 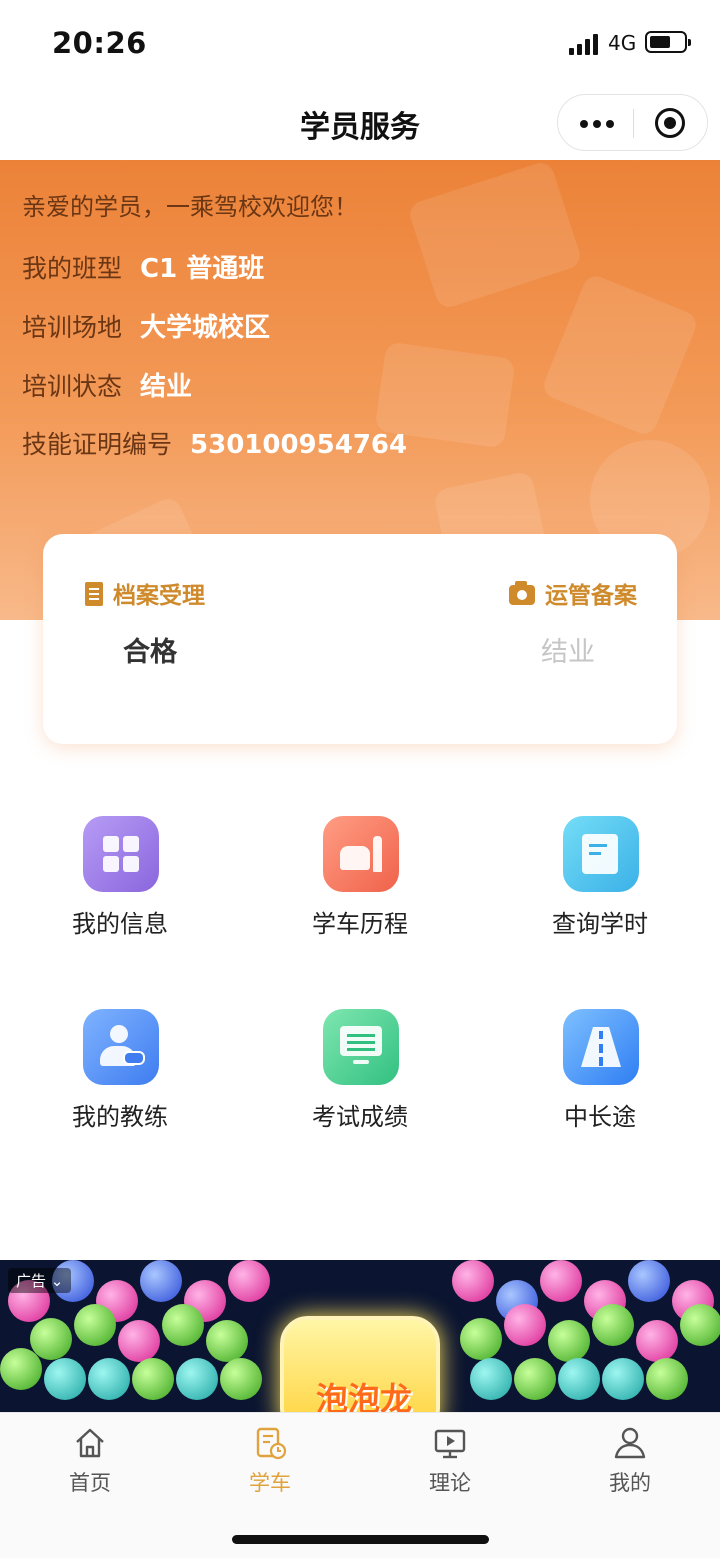 I want to click on menu-label: 中长途, so click(x=600, y=1117).